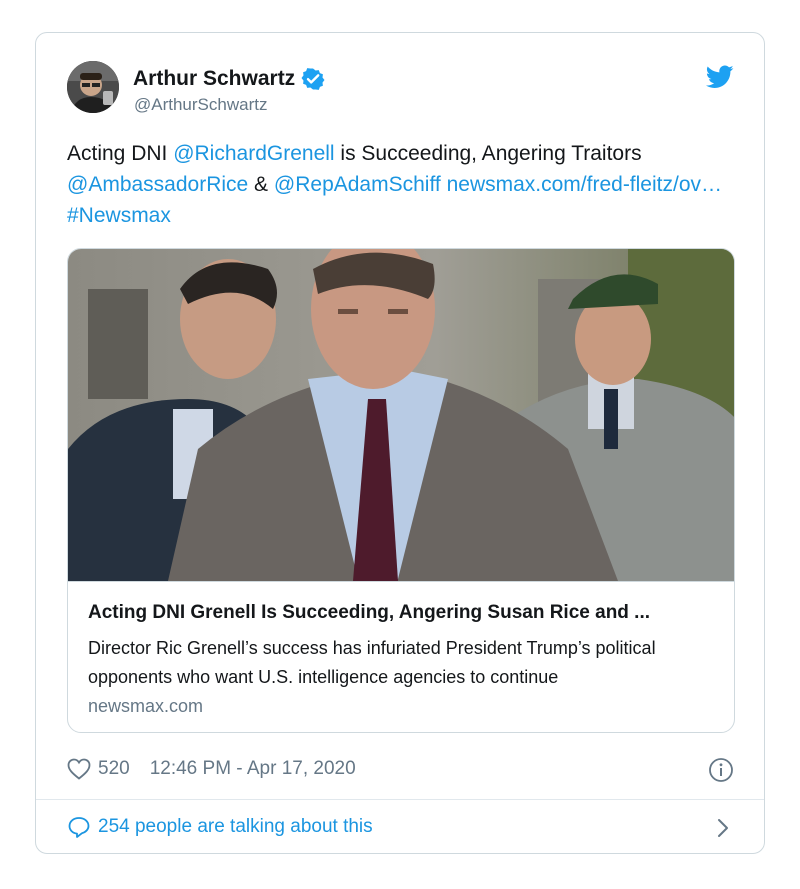 The image size is (800, 889). What do you see at coordinates (253, 153) in the screenshot?
I see `mention-link: @RichardGrenell` at bounding box center [253, 153].